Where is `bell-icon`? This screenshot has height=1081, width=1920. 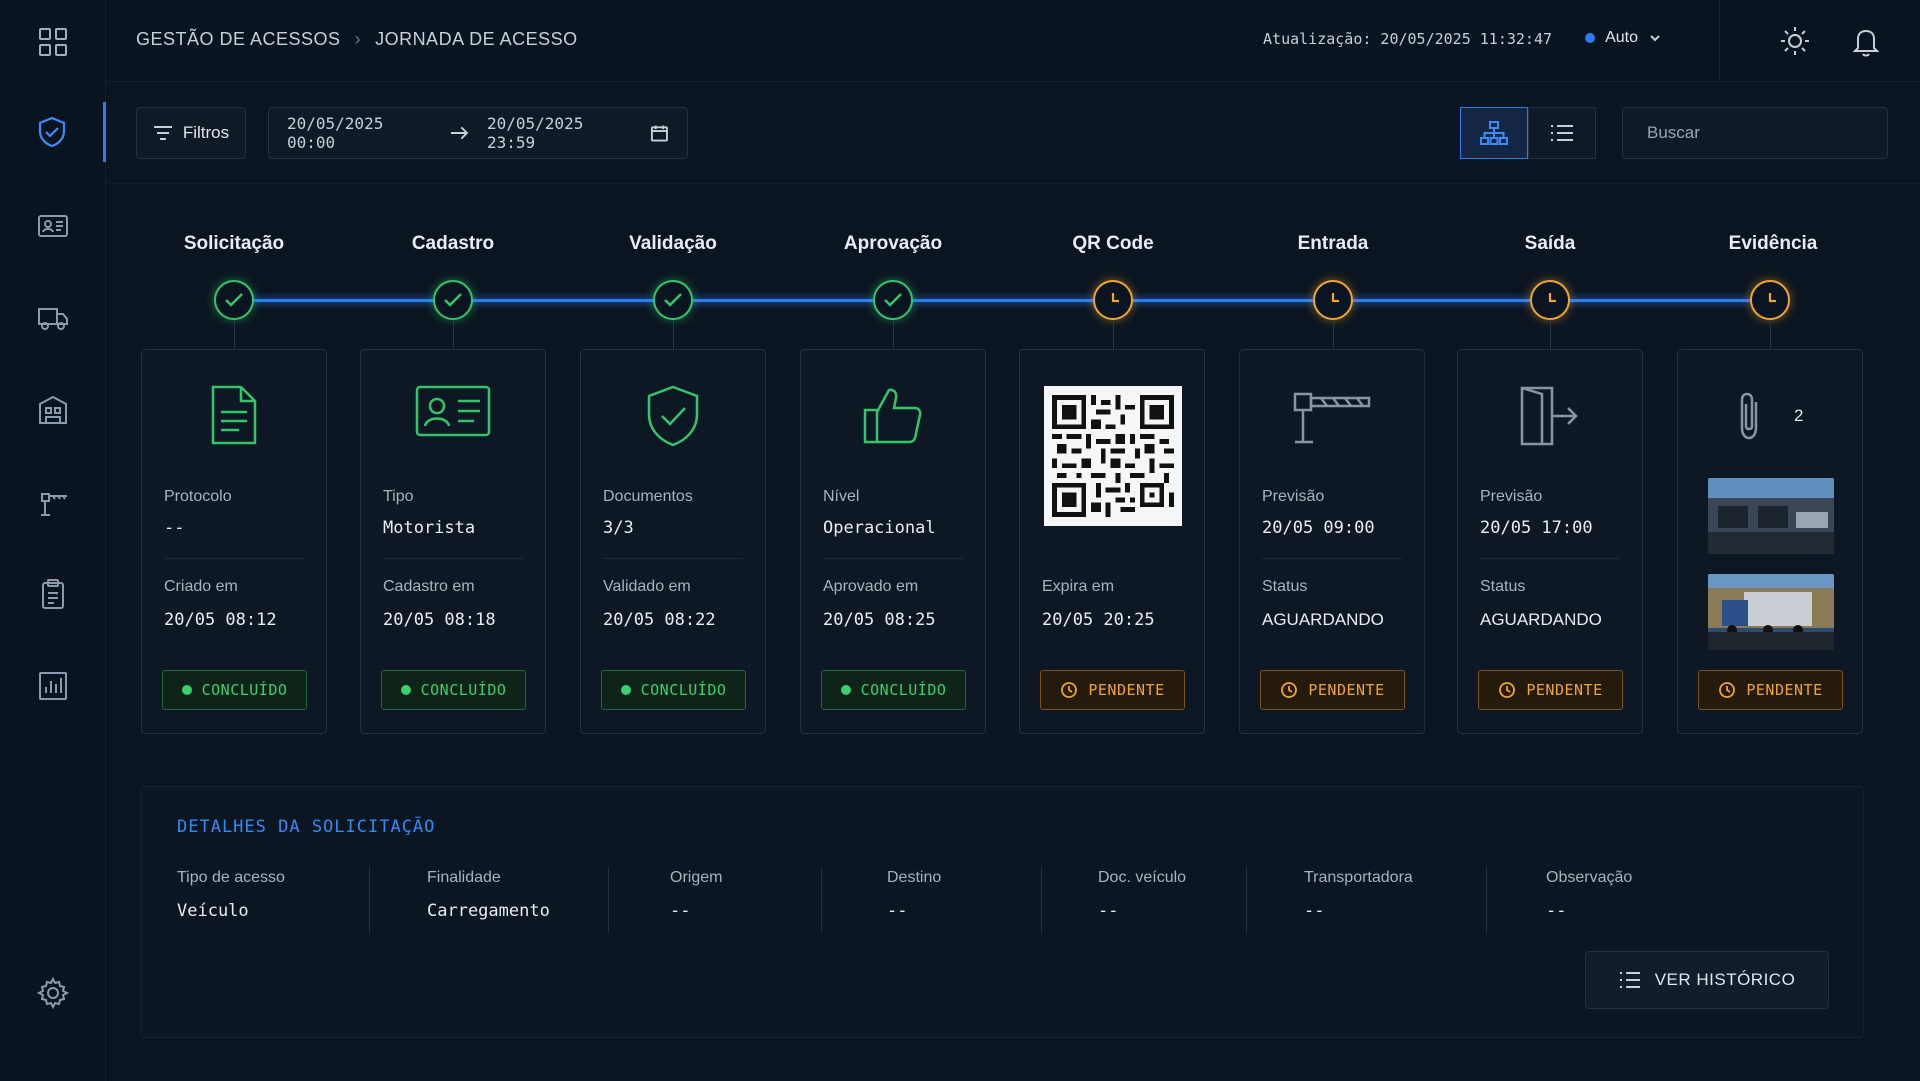
bell-icon is located at coordinates (1866, 41).